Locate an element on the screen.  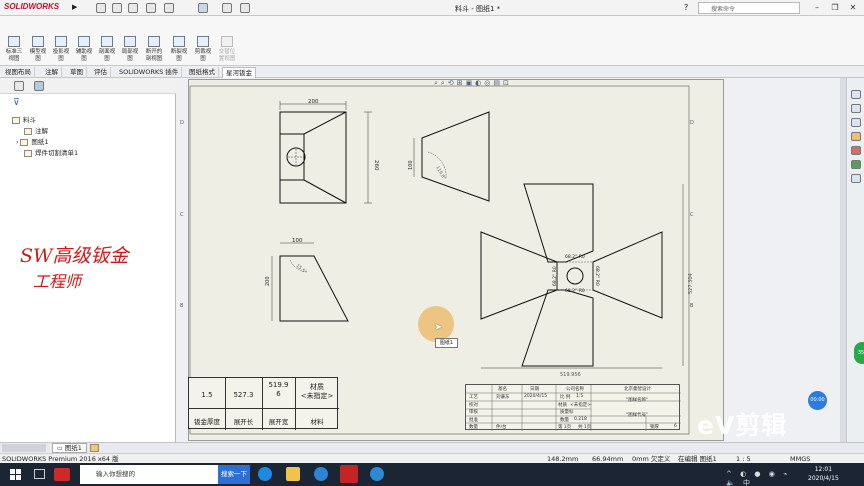
side-view-outline is located at coordinates (455, 156).